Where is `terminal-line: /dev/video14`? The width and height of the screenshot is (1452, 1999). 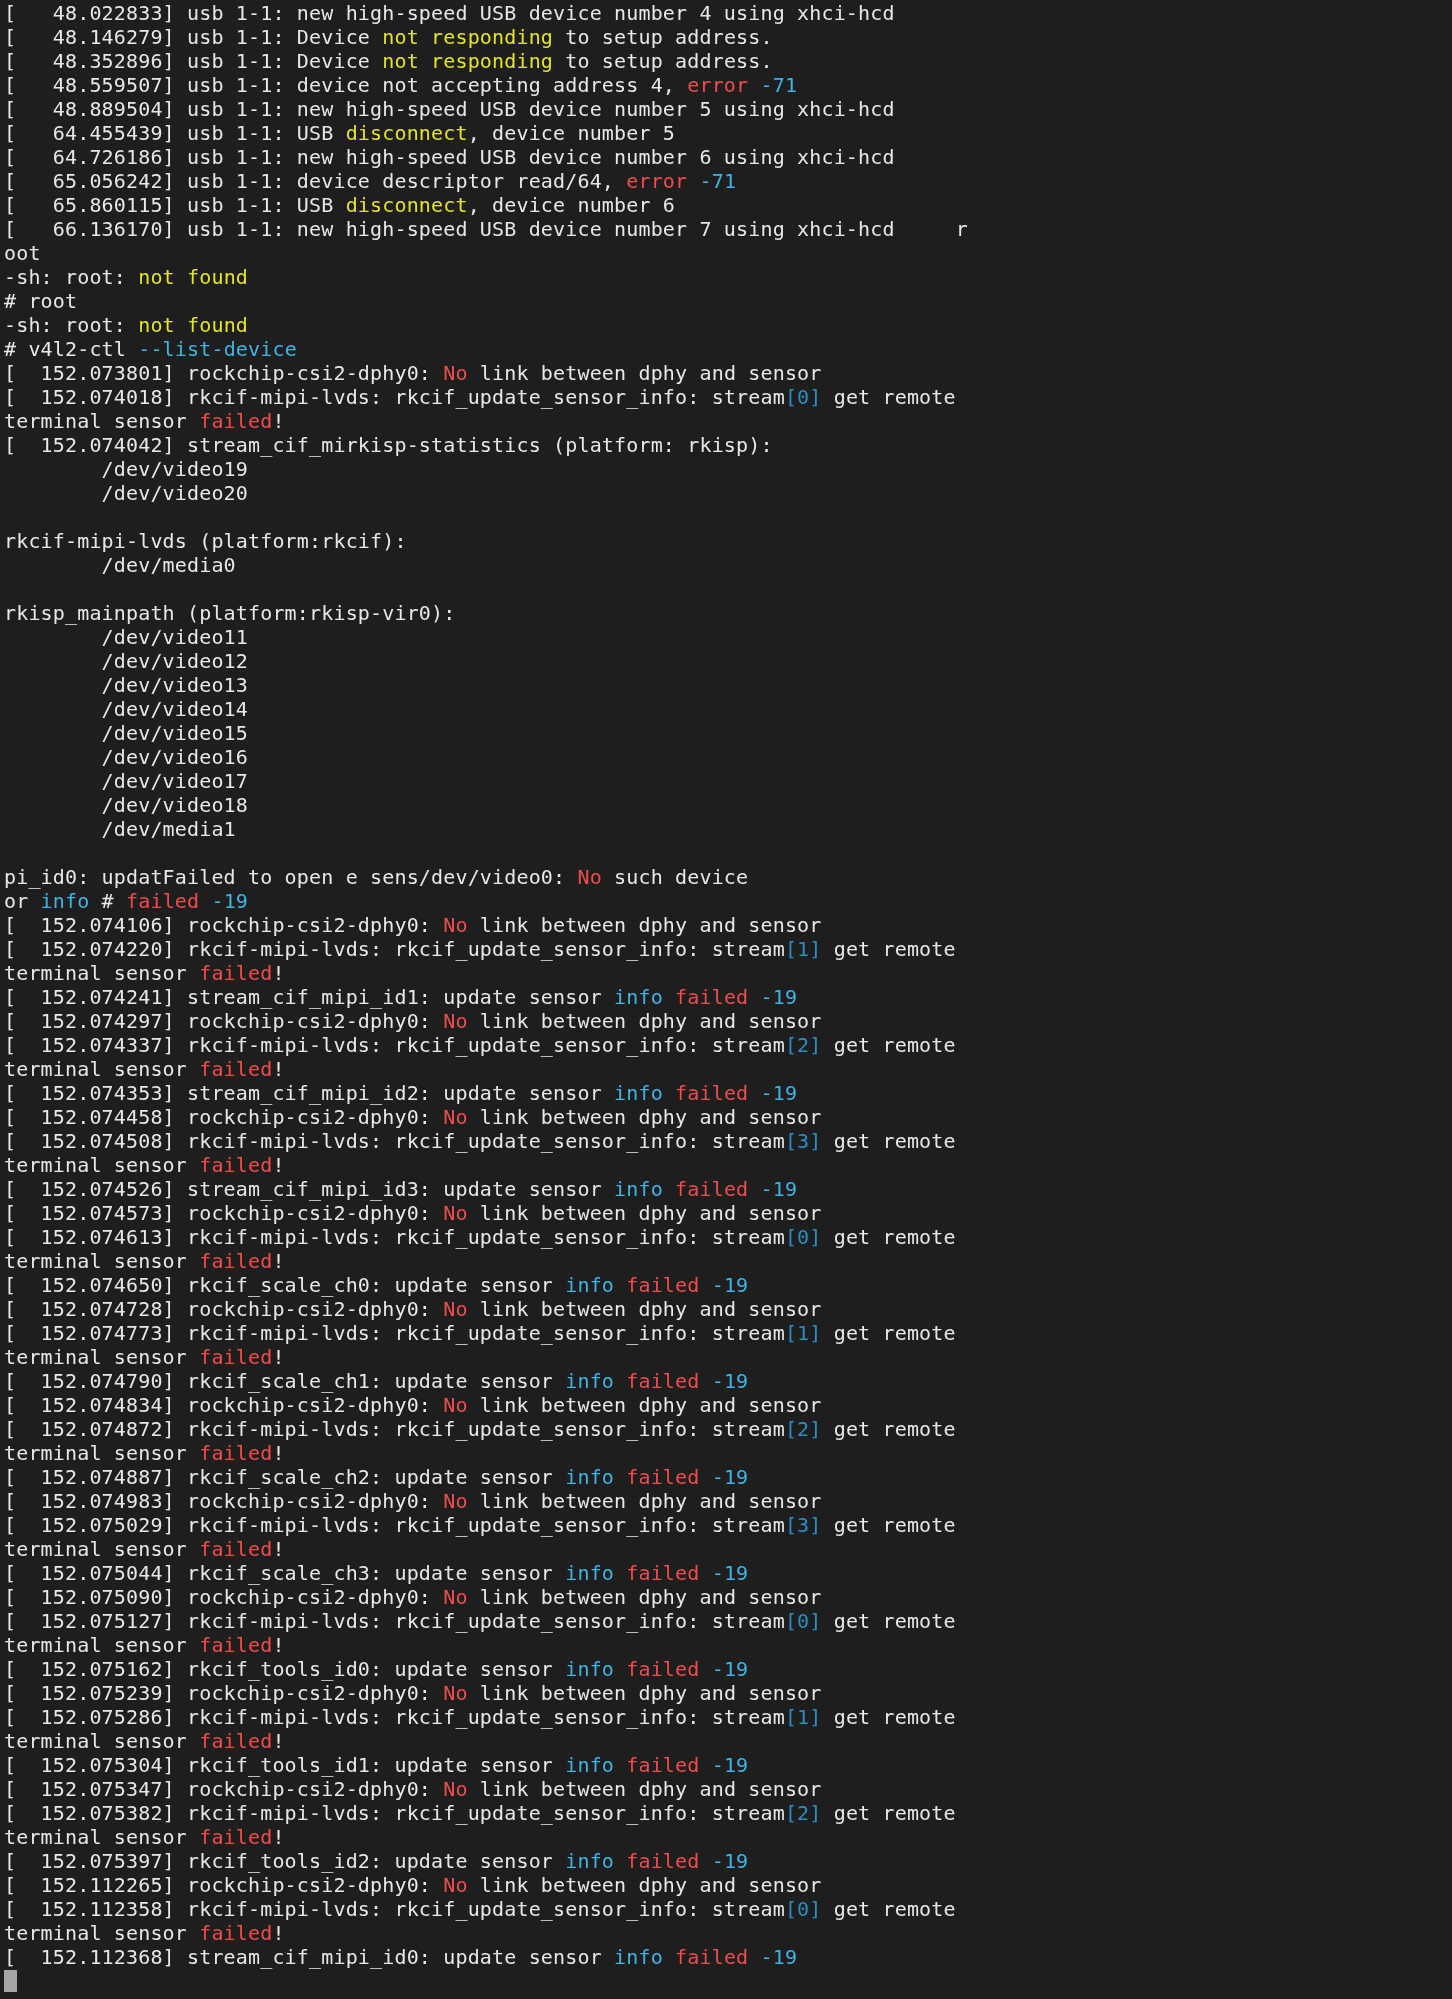 terminal-line: /dev/video14 is located at coordinates (174, 709).